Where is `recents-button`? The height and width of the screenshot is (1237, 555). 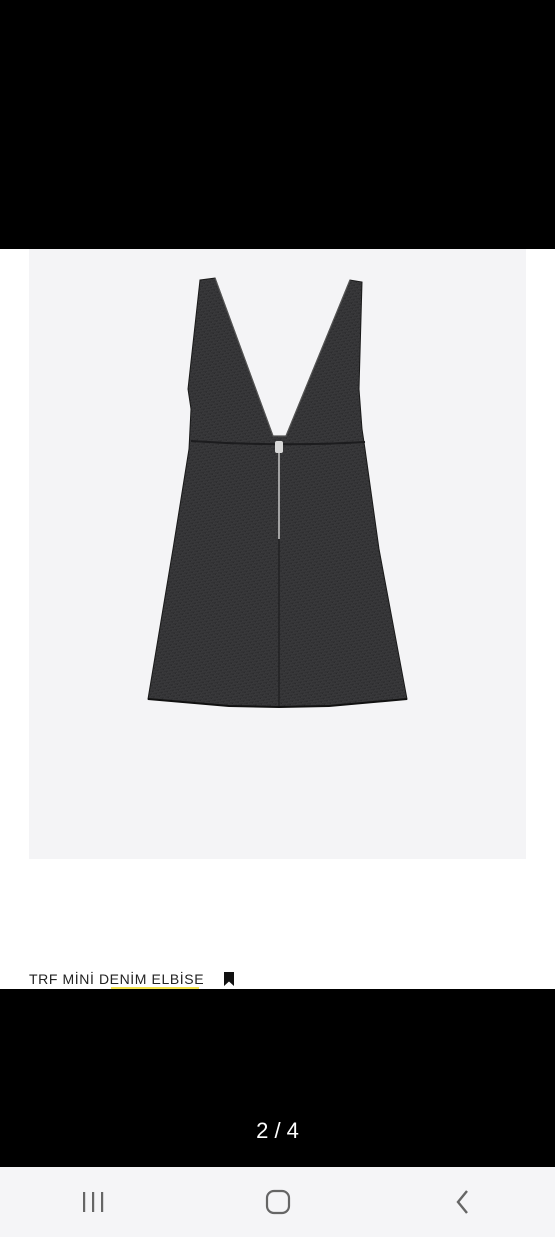
recents-button is located at coordinates (93, 1202).